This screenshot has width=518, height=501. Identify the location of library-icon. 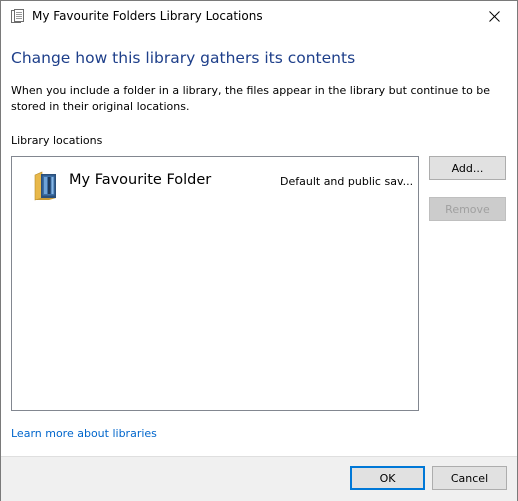
(18, 16).